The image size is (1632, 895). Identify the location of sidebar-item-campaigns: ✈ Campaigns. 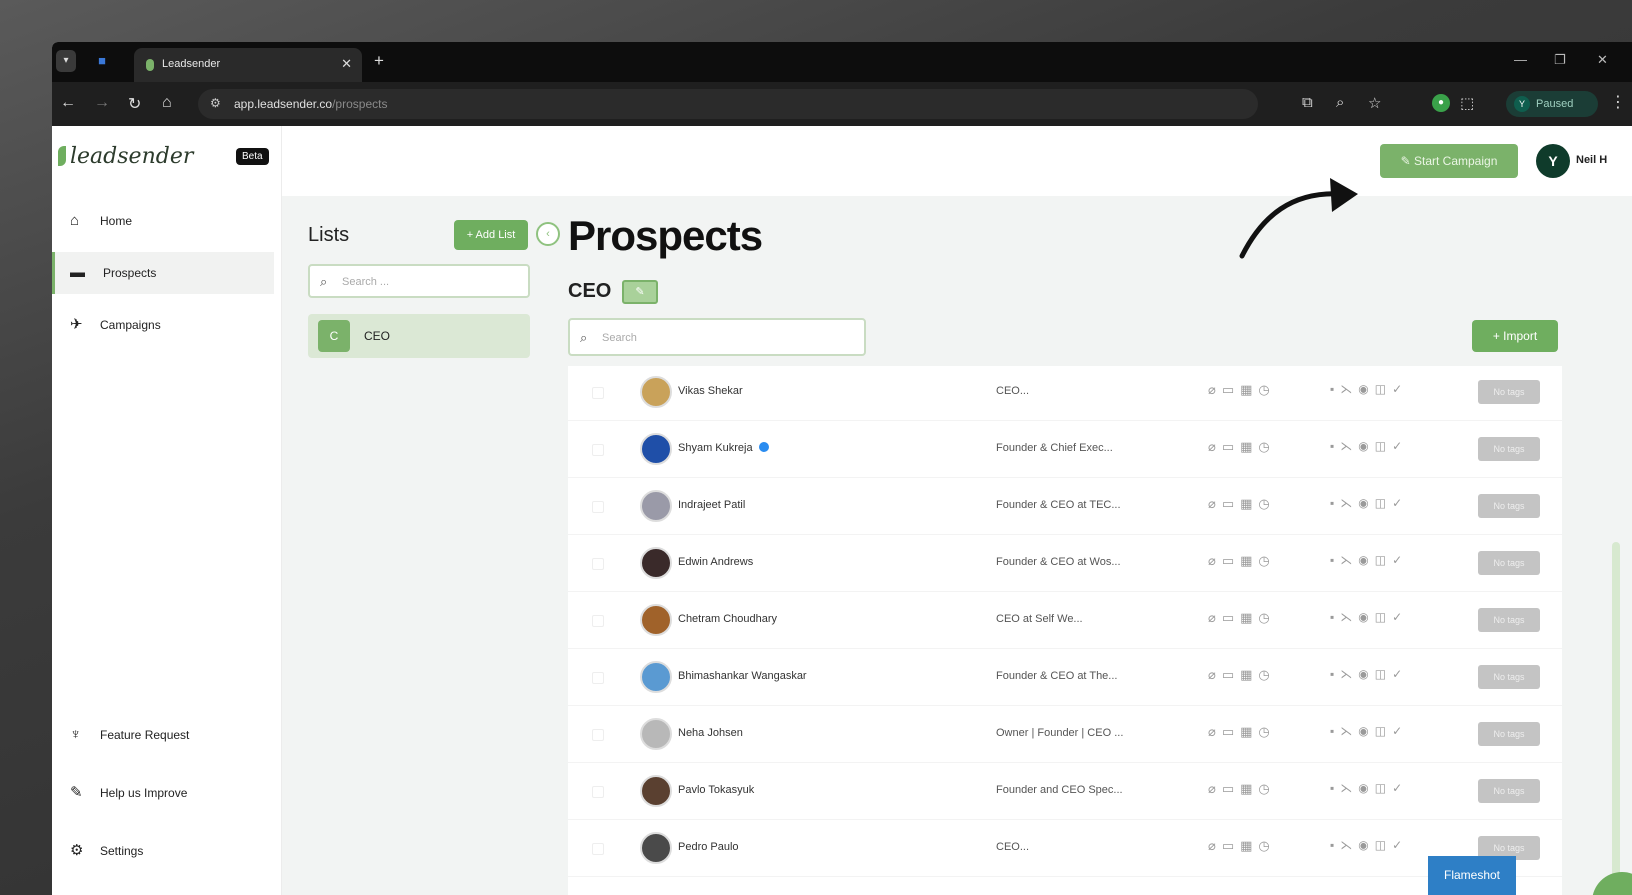
(163, 325).